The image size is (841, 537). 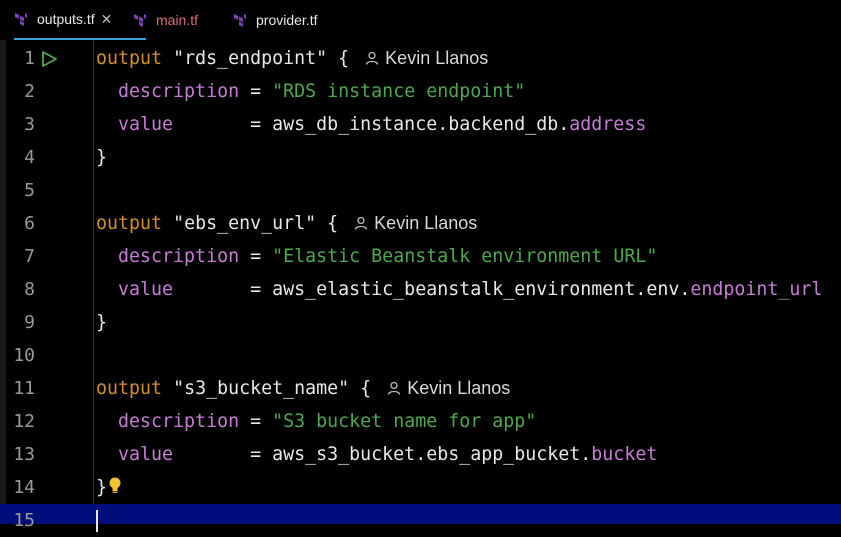 I want to click on code-line: 1 output "rds_endpoint" { Kevin Llanos, so click(x=420, y=58).